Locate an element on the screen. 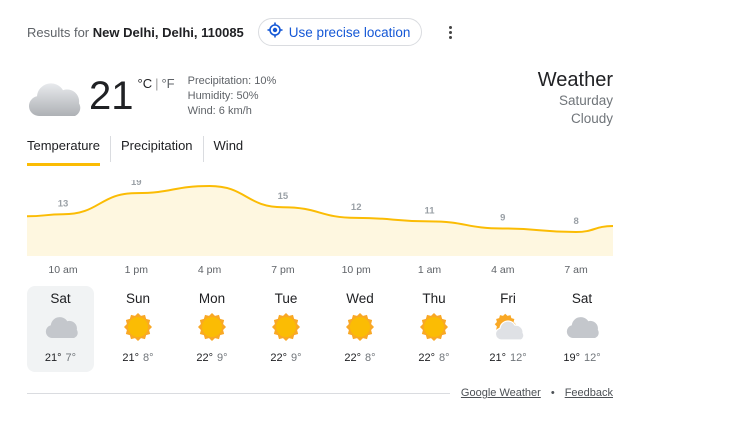 Image resolution: width=747 pixels, height=438 pixels. time-label: 10 am is located at coordinates (63, 270).